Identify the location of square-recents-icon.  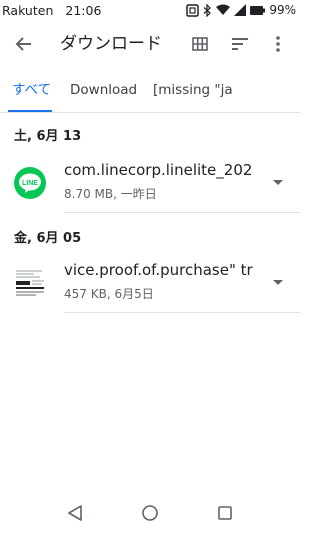
(225, 513).